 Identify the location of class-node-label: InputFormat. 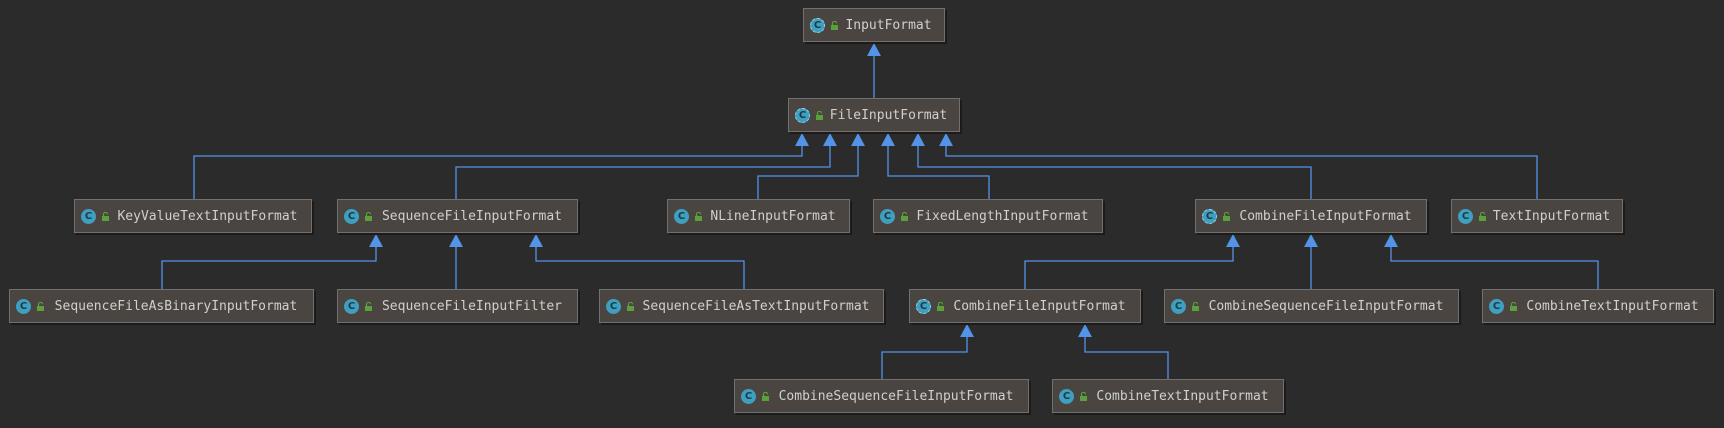
(888, 25).